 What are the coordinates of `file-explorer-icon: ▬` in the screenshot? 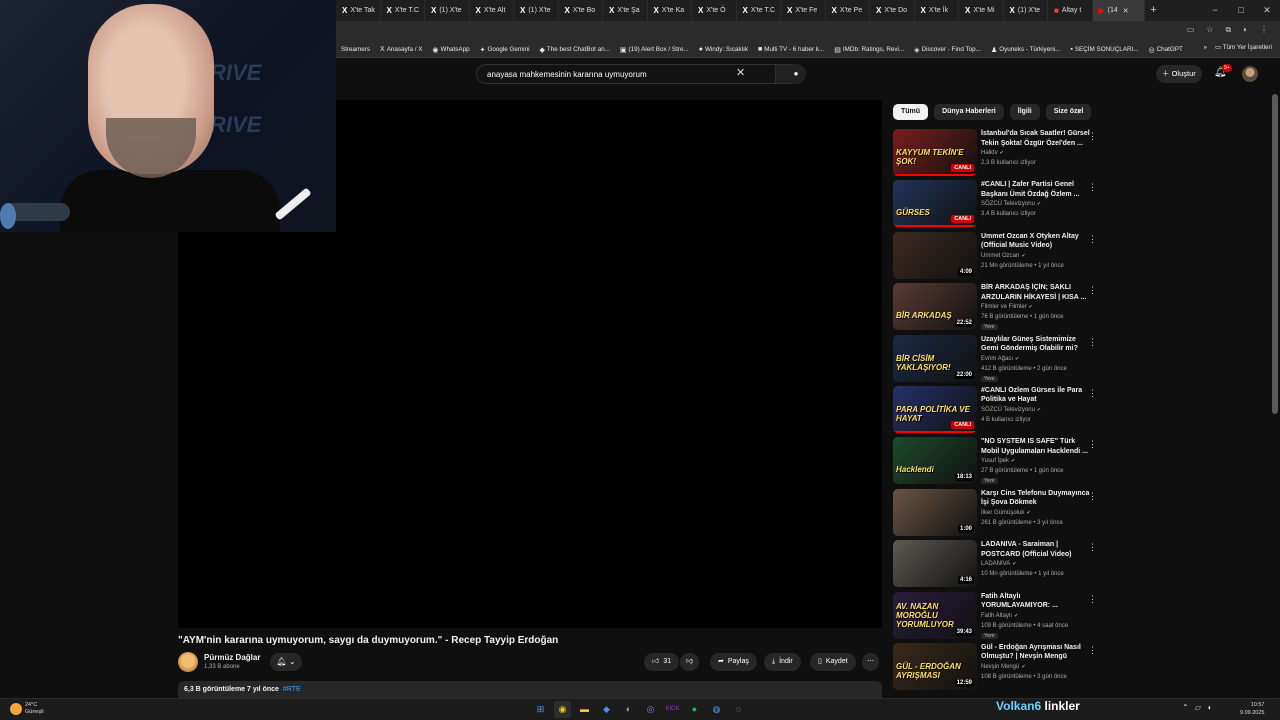 It's located at (584, 709).